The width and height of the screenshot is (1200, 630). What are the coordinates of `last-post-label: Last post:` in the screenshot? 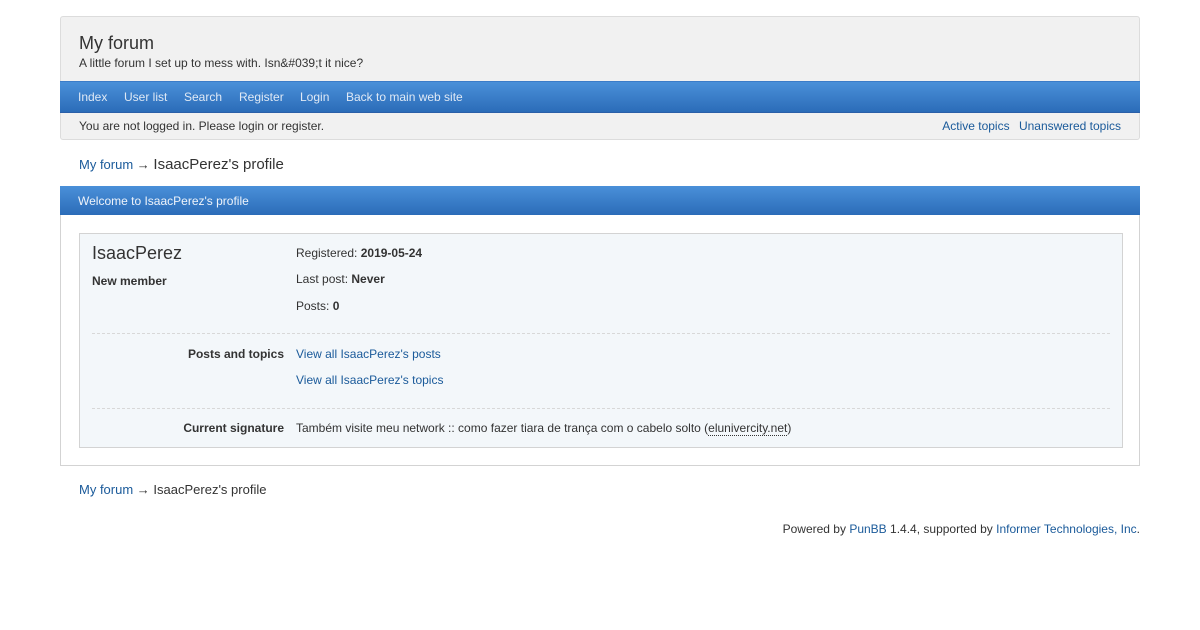 It's located at (322, 279).